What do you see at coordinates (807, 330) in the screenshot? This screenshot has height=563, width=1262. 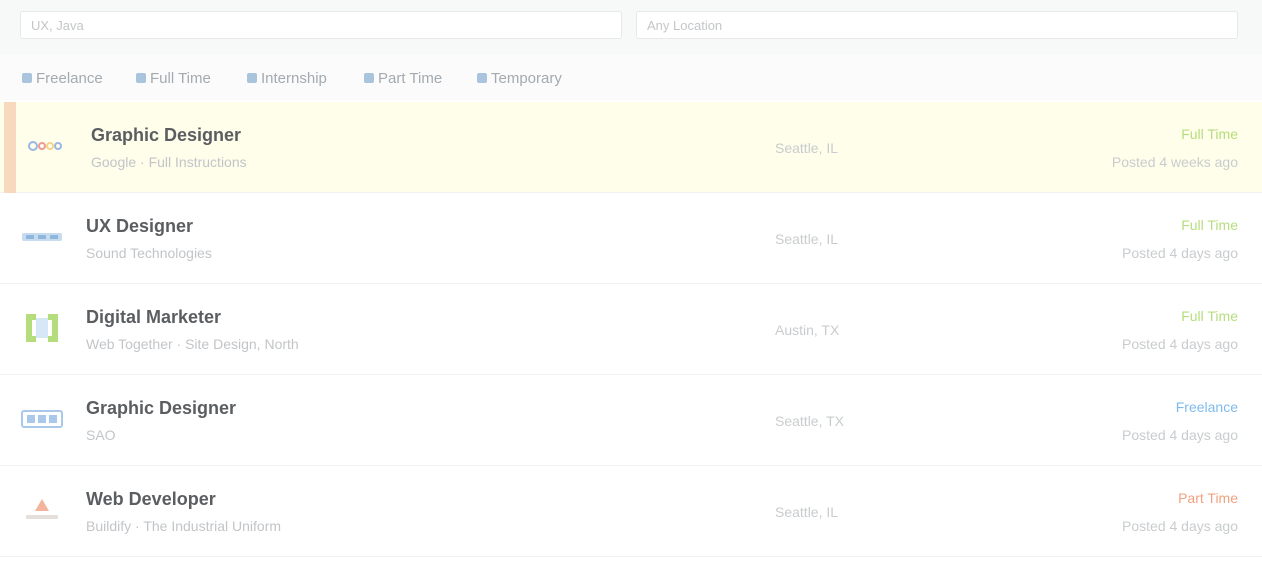 I see `job-location: Austin, TX` at bounding box center [807, 330].